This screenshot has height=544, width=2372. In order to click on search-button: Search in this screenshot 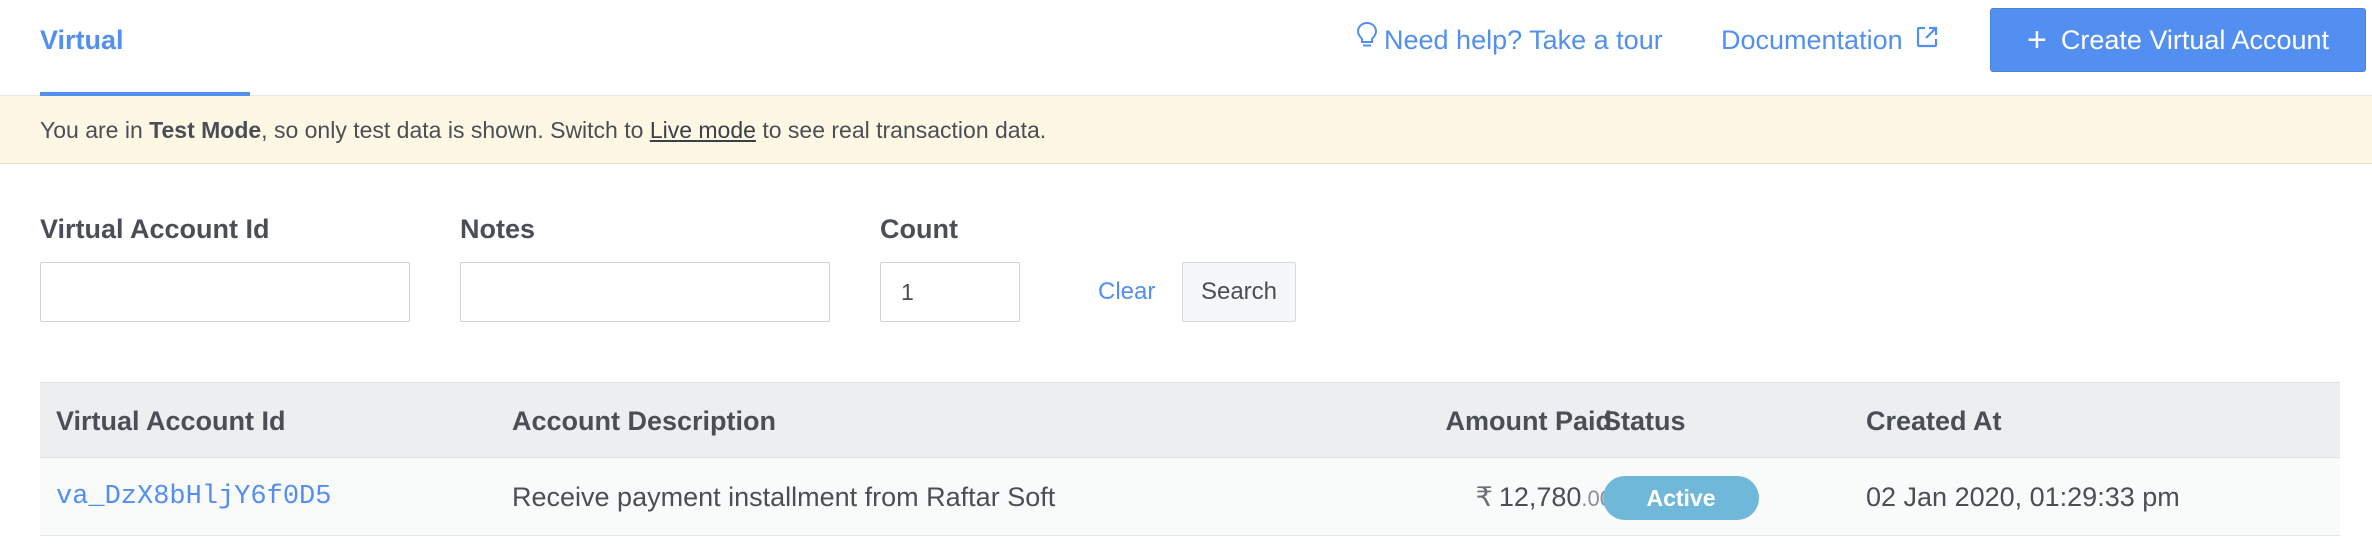, I will do `click(1239, 292)`.